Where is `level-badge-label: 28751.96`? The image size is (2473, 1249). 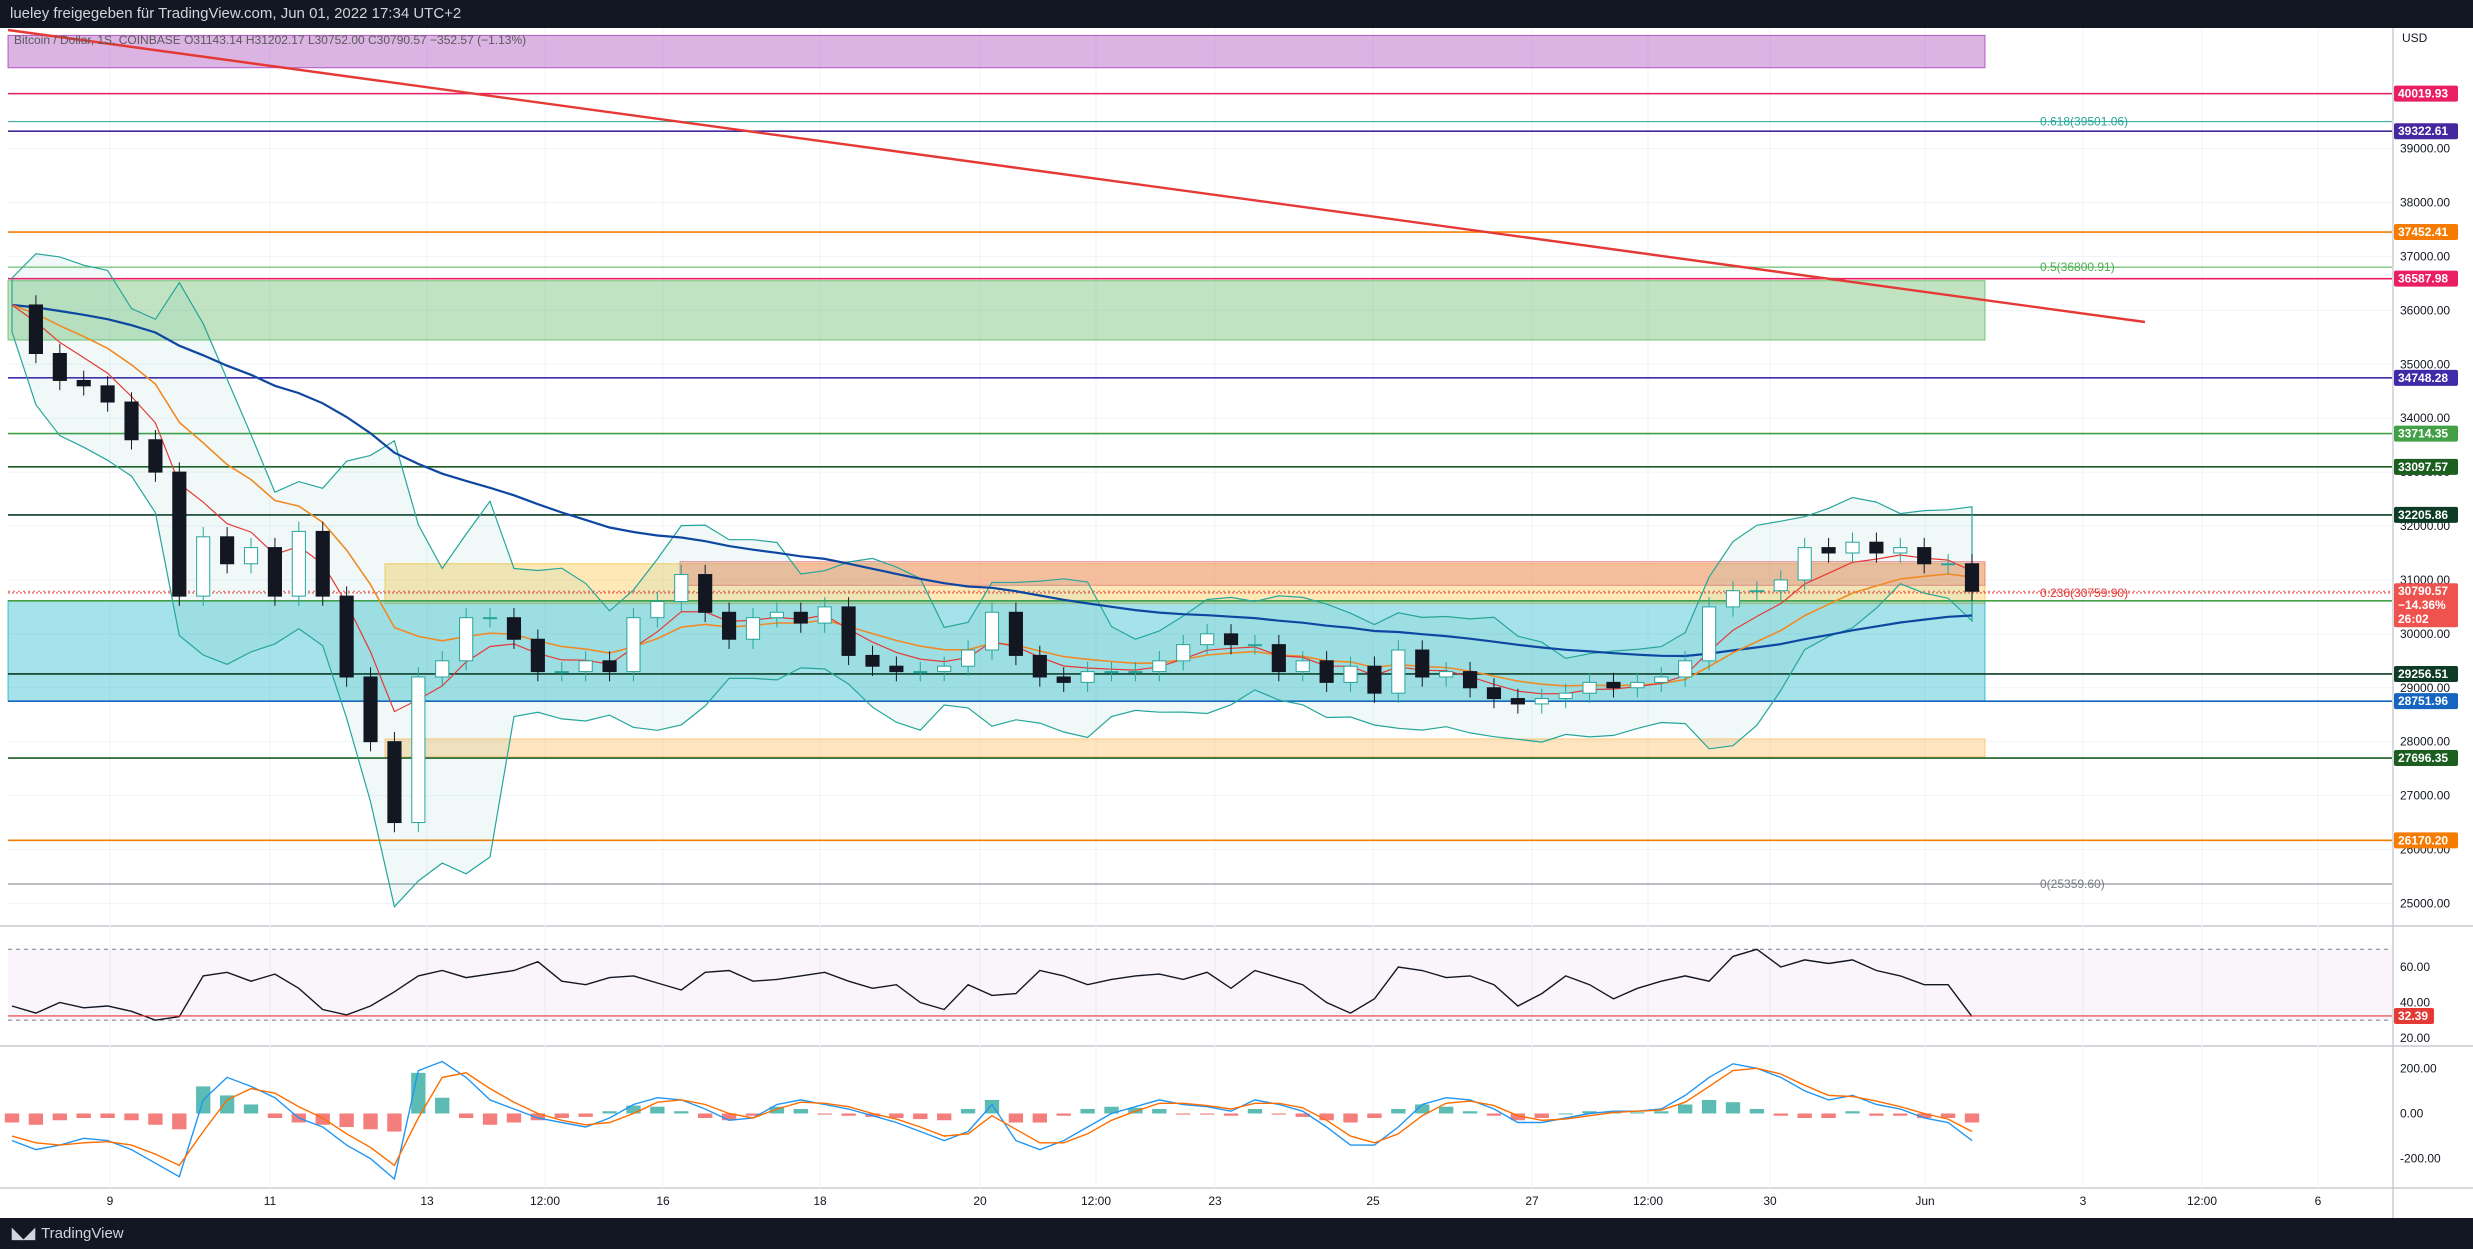
level-badge-label: 28751.96 is located at coordinates (2423, 701).